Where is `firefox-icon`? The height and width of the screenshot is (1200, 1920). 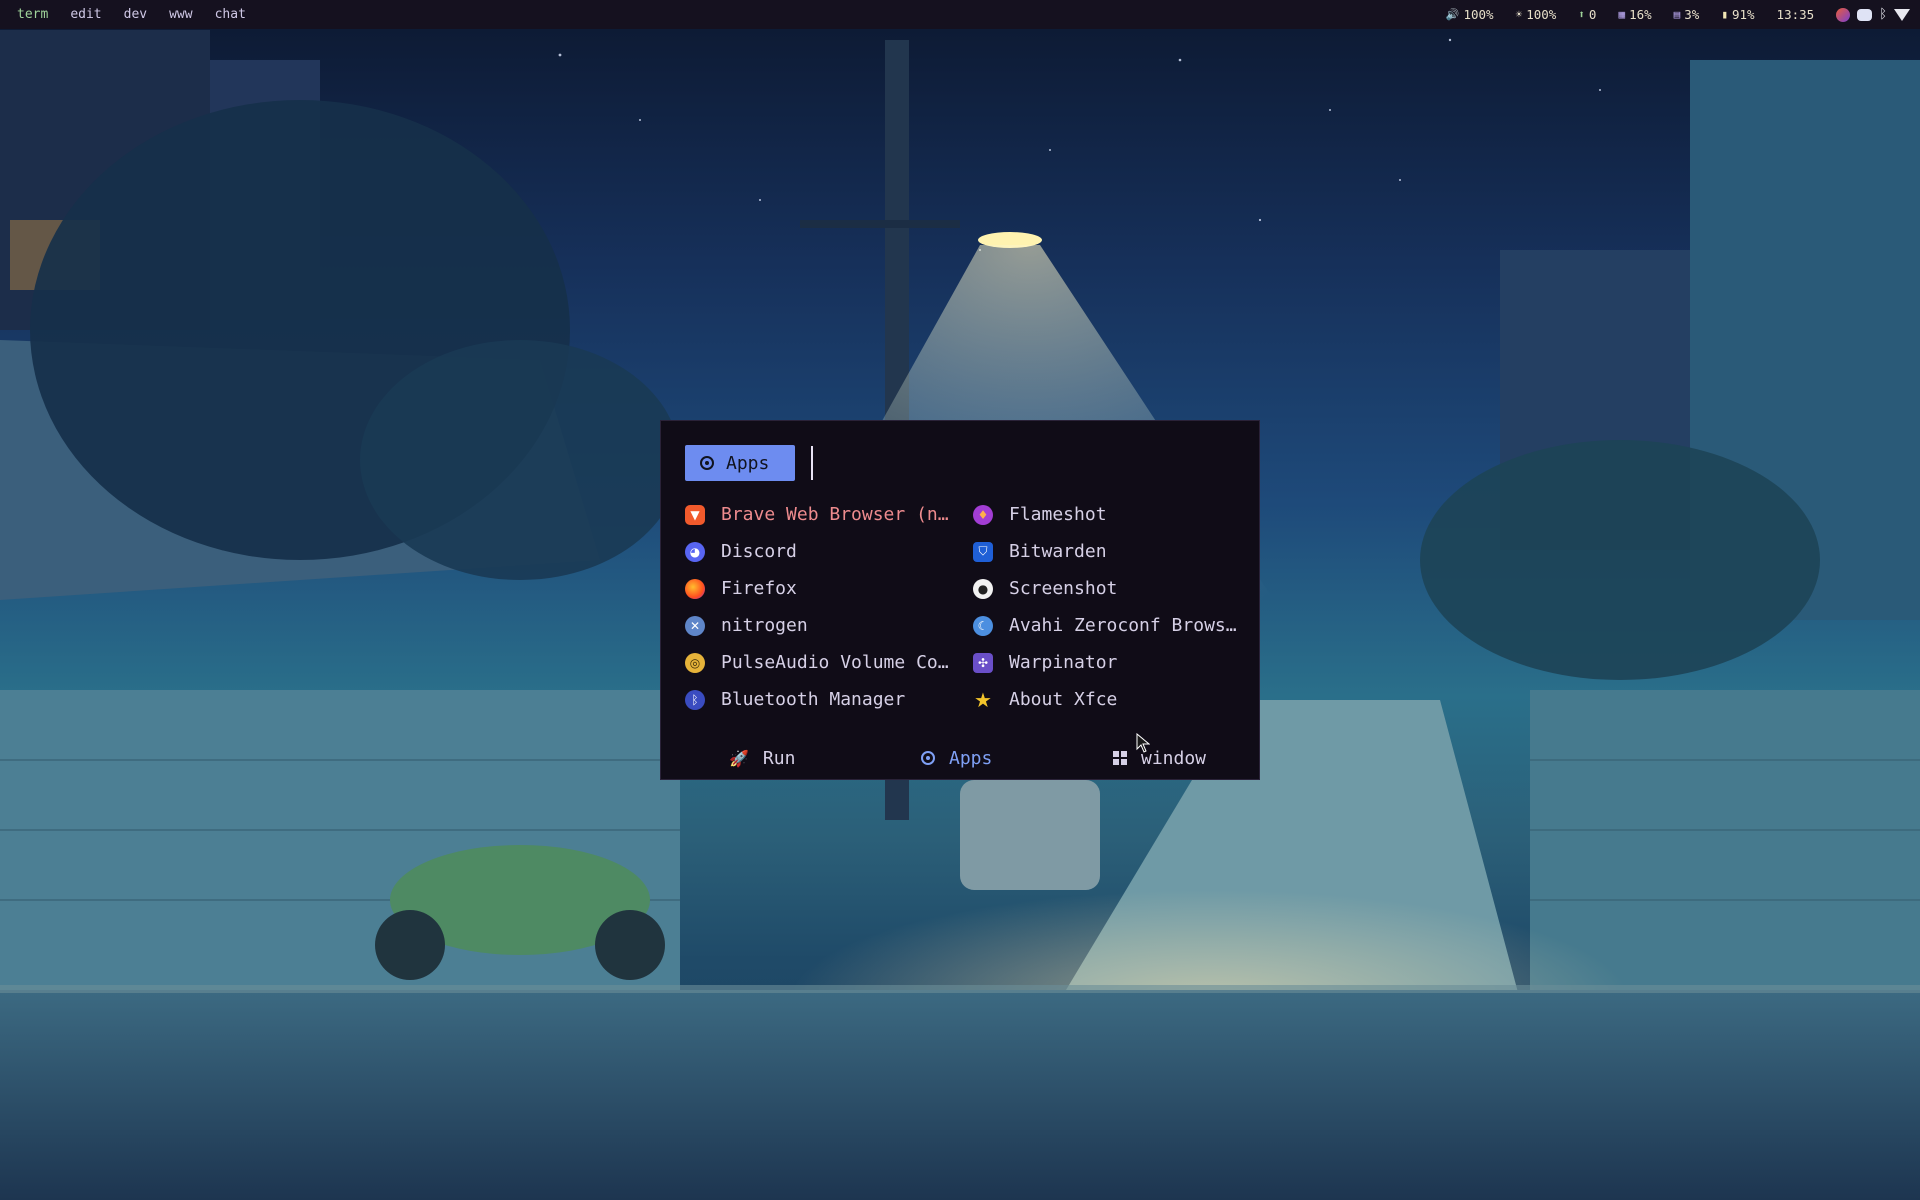
firefox-icon is located at coordinates (695, 588).